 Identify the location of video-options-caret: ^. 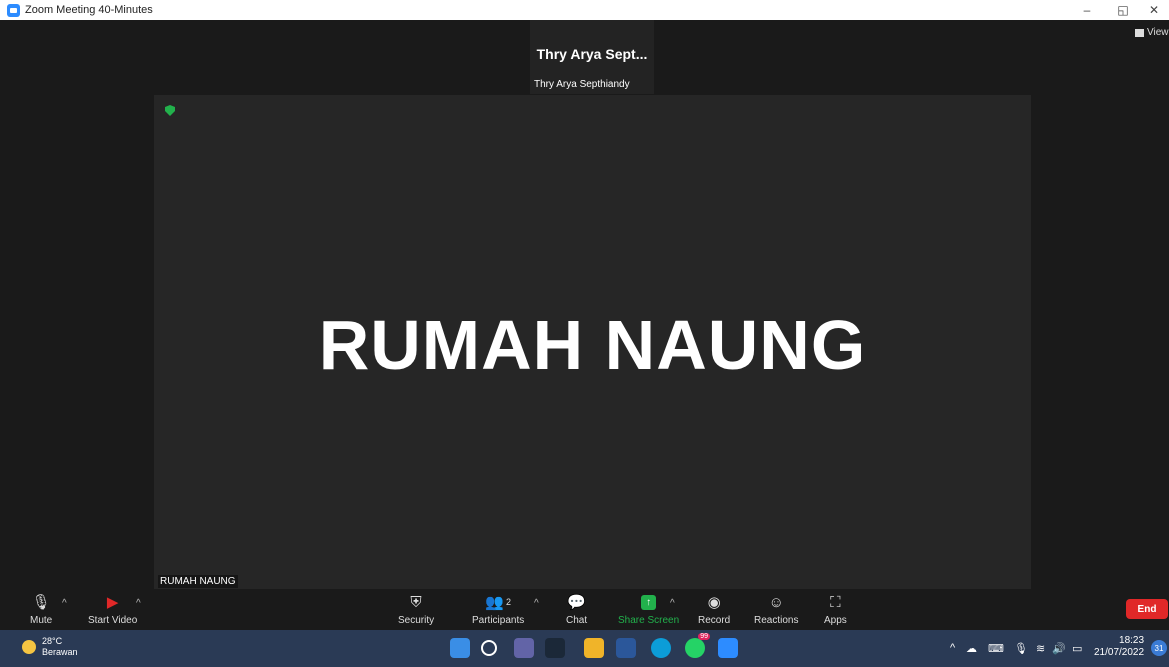
(138, 603).